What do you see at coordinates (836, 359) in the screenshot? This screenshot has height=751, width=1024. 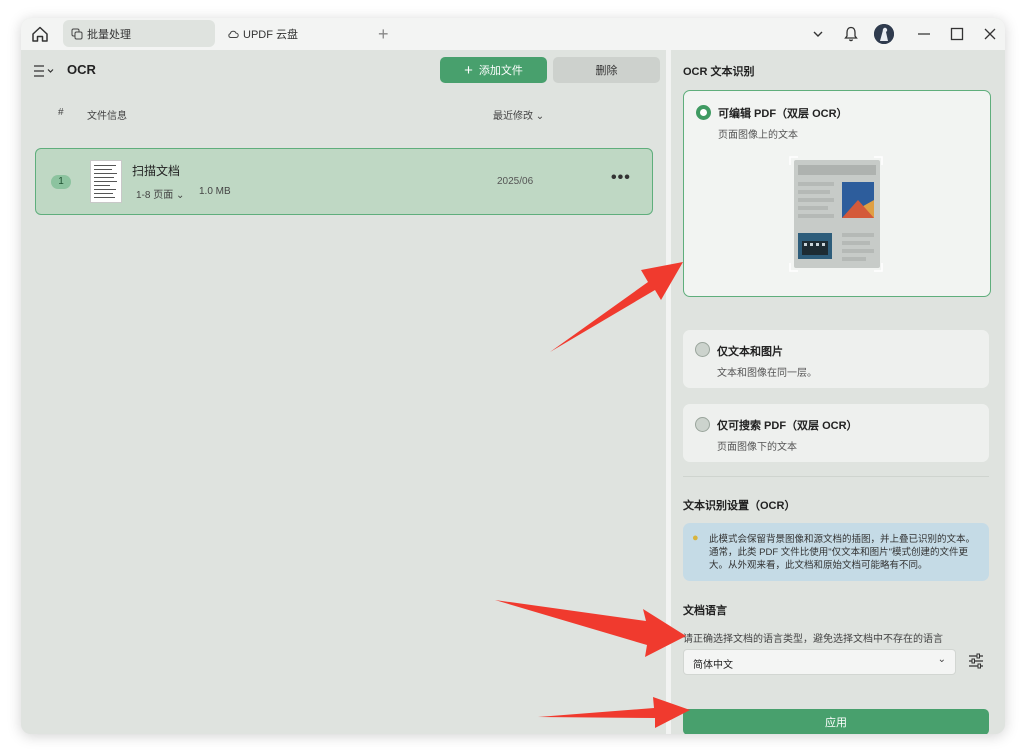 I see `option-text-and-images: 仅文本和图片 文本和图像在同一层。` at bounding box center [836, 359].